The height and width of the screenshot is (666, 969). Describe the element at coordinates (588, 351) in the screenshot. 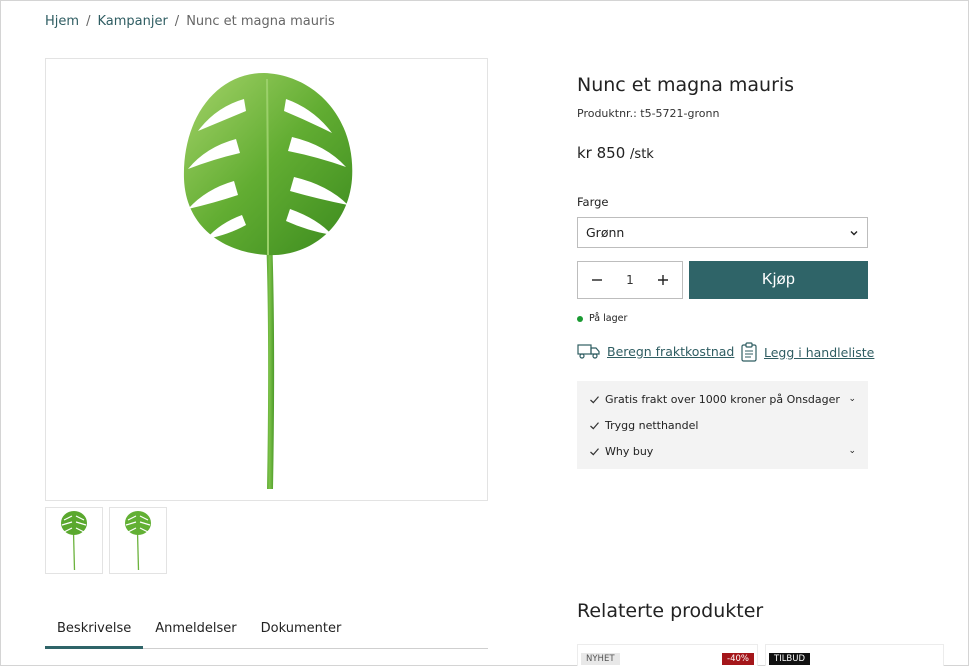

I see `truck-icon` at that location.